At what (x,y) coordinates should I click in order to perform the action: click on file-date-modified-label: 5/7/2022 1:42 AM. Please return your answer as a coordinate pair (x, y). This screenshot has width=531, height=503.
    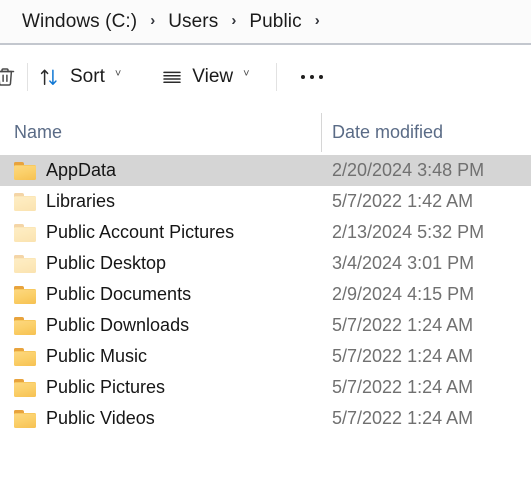
    Looking at the image, I should click on (403, 201).